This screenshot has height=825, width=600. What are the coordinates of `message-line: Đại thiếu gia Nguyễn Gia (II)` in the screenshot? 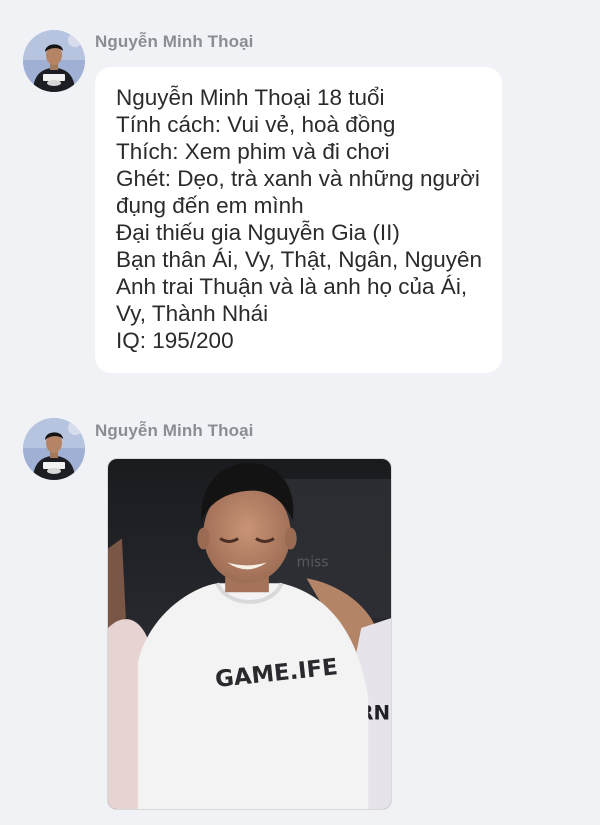 It's located at (258, 232).